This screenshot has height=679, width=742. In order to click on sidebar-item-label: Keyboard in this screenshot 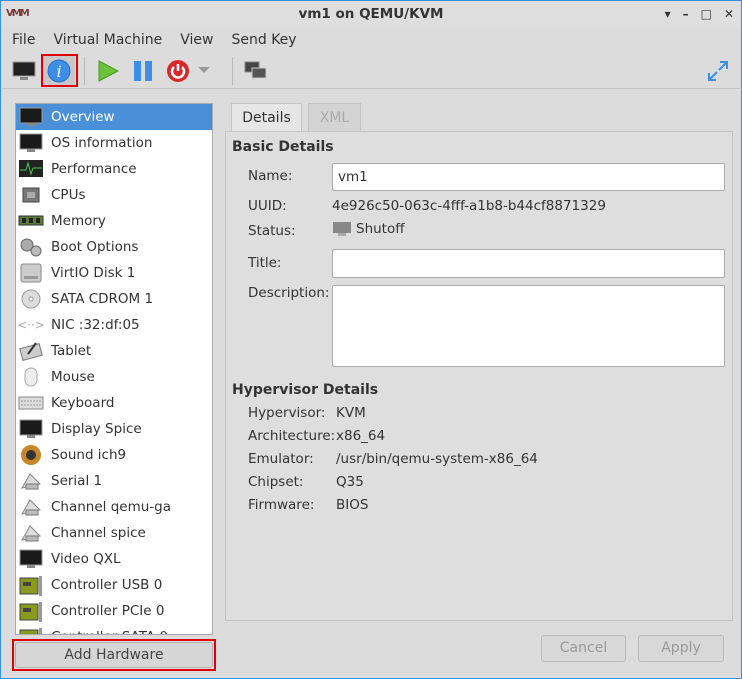, I will do `click(83, 403)`.